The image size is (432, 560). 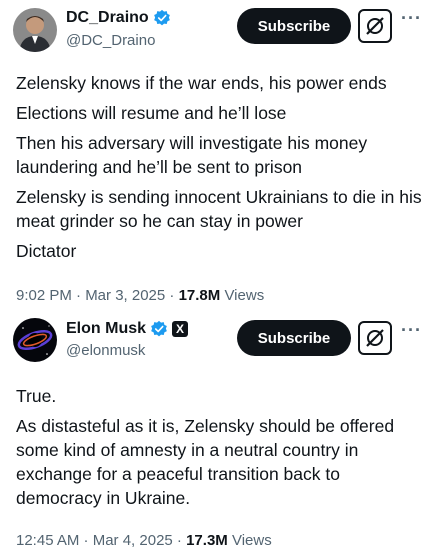 What do you see at coordinates (294, 338) in the screenshot?
I see `subscribe-button: Subscribe` at bounding box center [294, 338].